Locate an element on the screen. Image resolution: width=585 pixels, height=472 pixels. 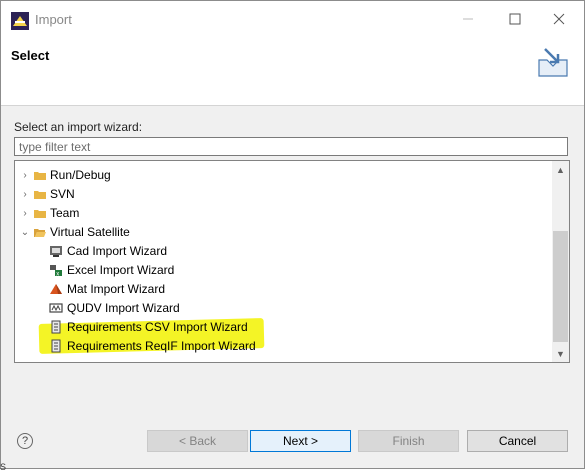
chevron-down-icon: ⌄ is located at coordinates (25, 232).